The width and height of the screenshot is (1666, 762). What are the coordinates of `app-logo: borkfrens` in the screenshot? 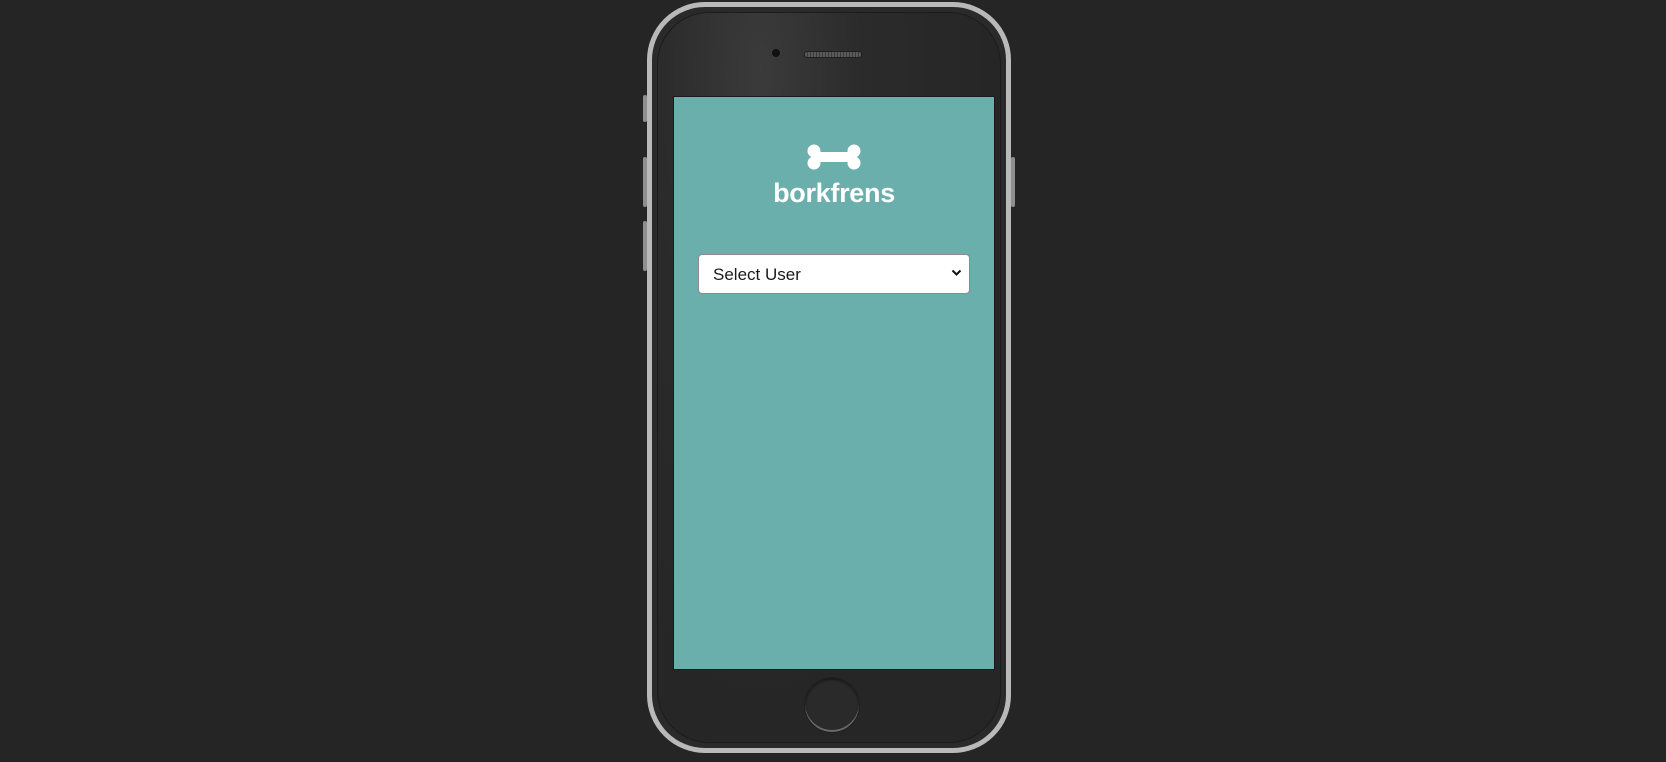 It's located at (834, 176).